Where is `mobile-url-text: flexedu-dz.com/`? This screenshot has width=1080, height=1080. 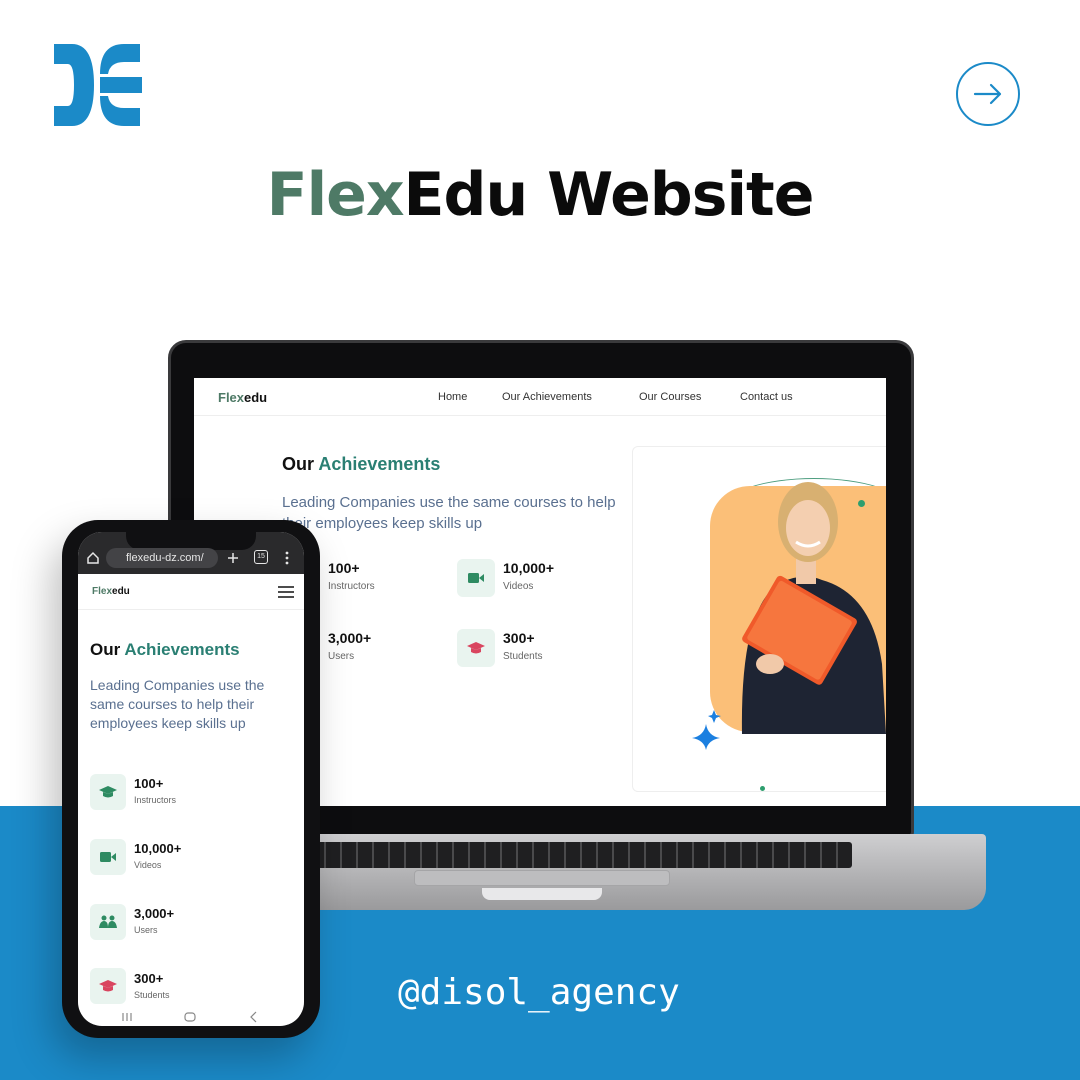
mobile-url-text: flexedu-dz.com/ is located at coordinates (165, 558).